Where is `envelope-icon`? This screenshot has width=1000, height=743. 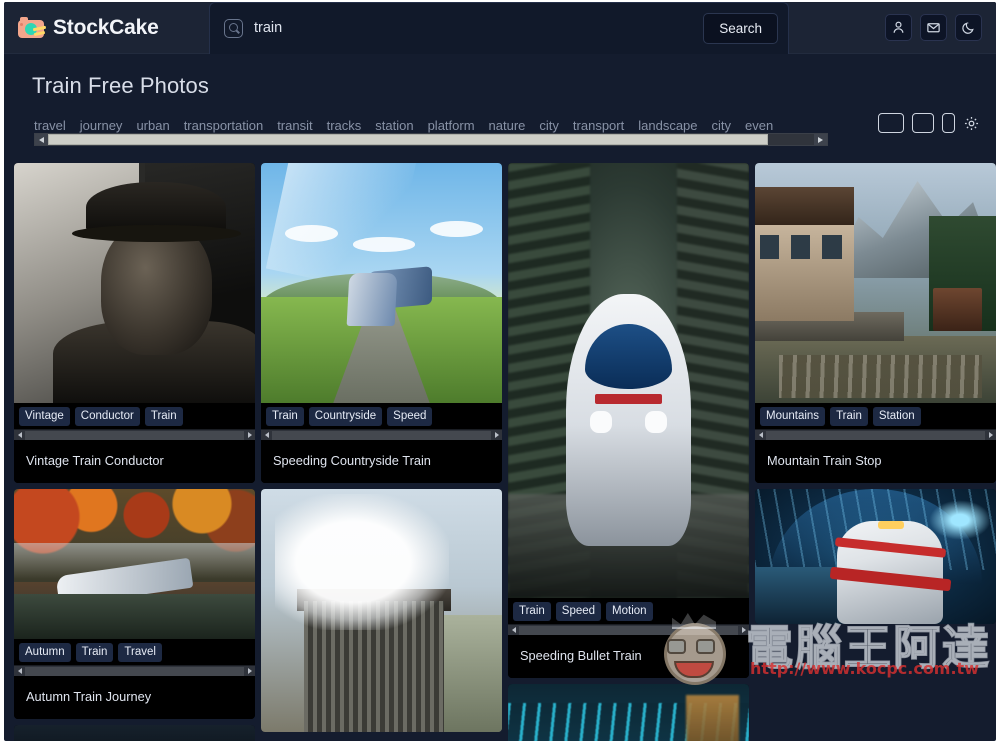
envelope-icon is located at coordinates (933, 27).